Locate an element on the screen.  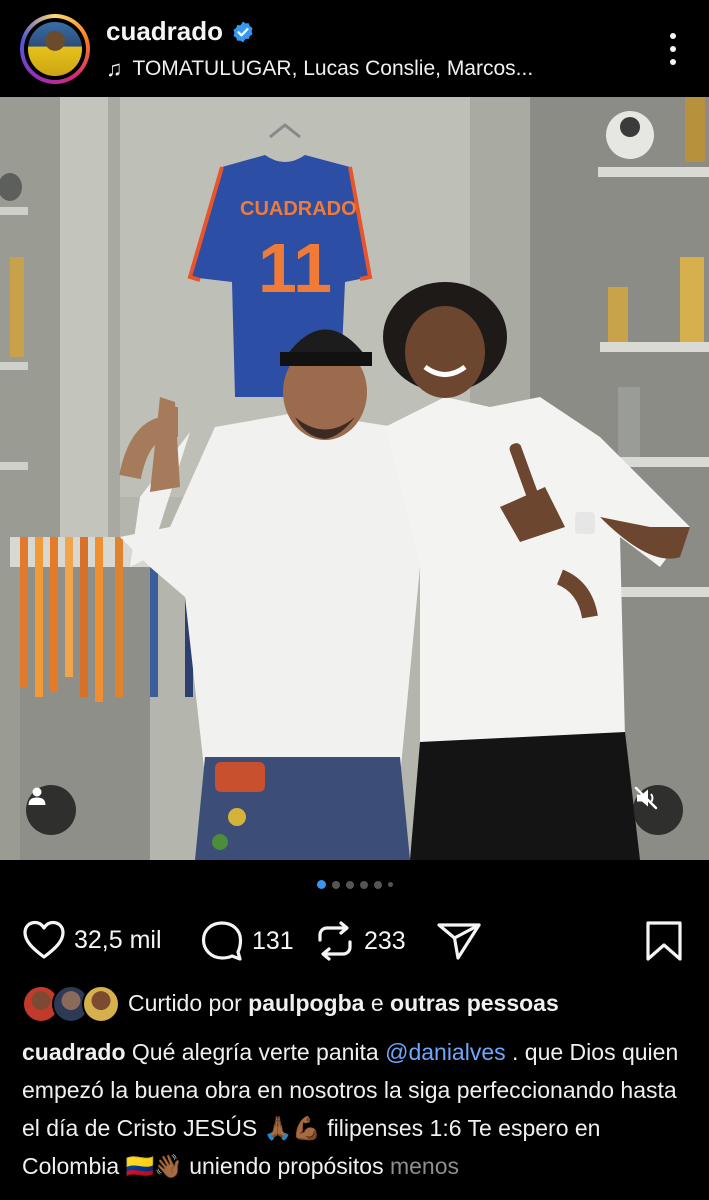
muted-speaker-icon is located at coordinates (658, 810).